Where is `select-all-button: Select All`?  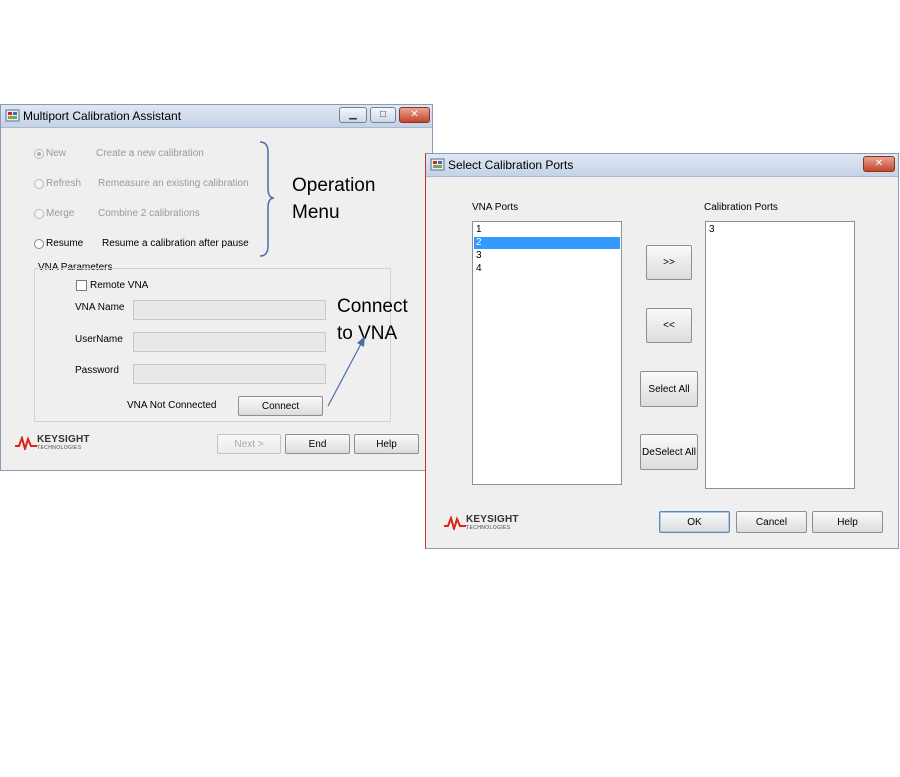
select-all-button: Select All is located at coordinates (669, 389).